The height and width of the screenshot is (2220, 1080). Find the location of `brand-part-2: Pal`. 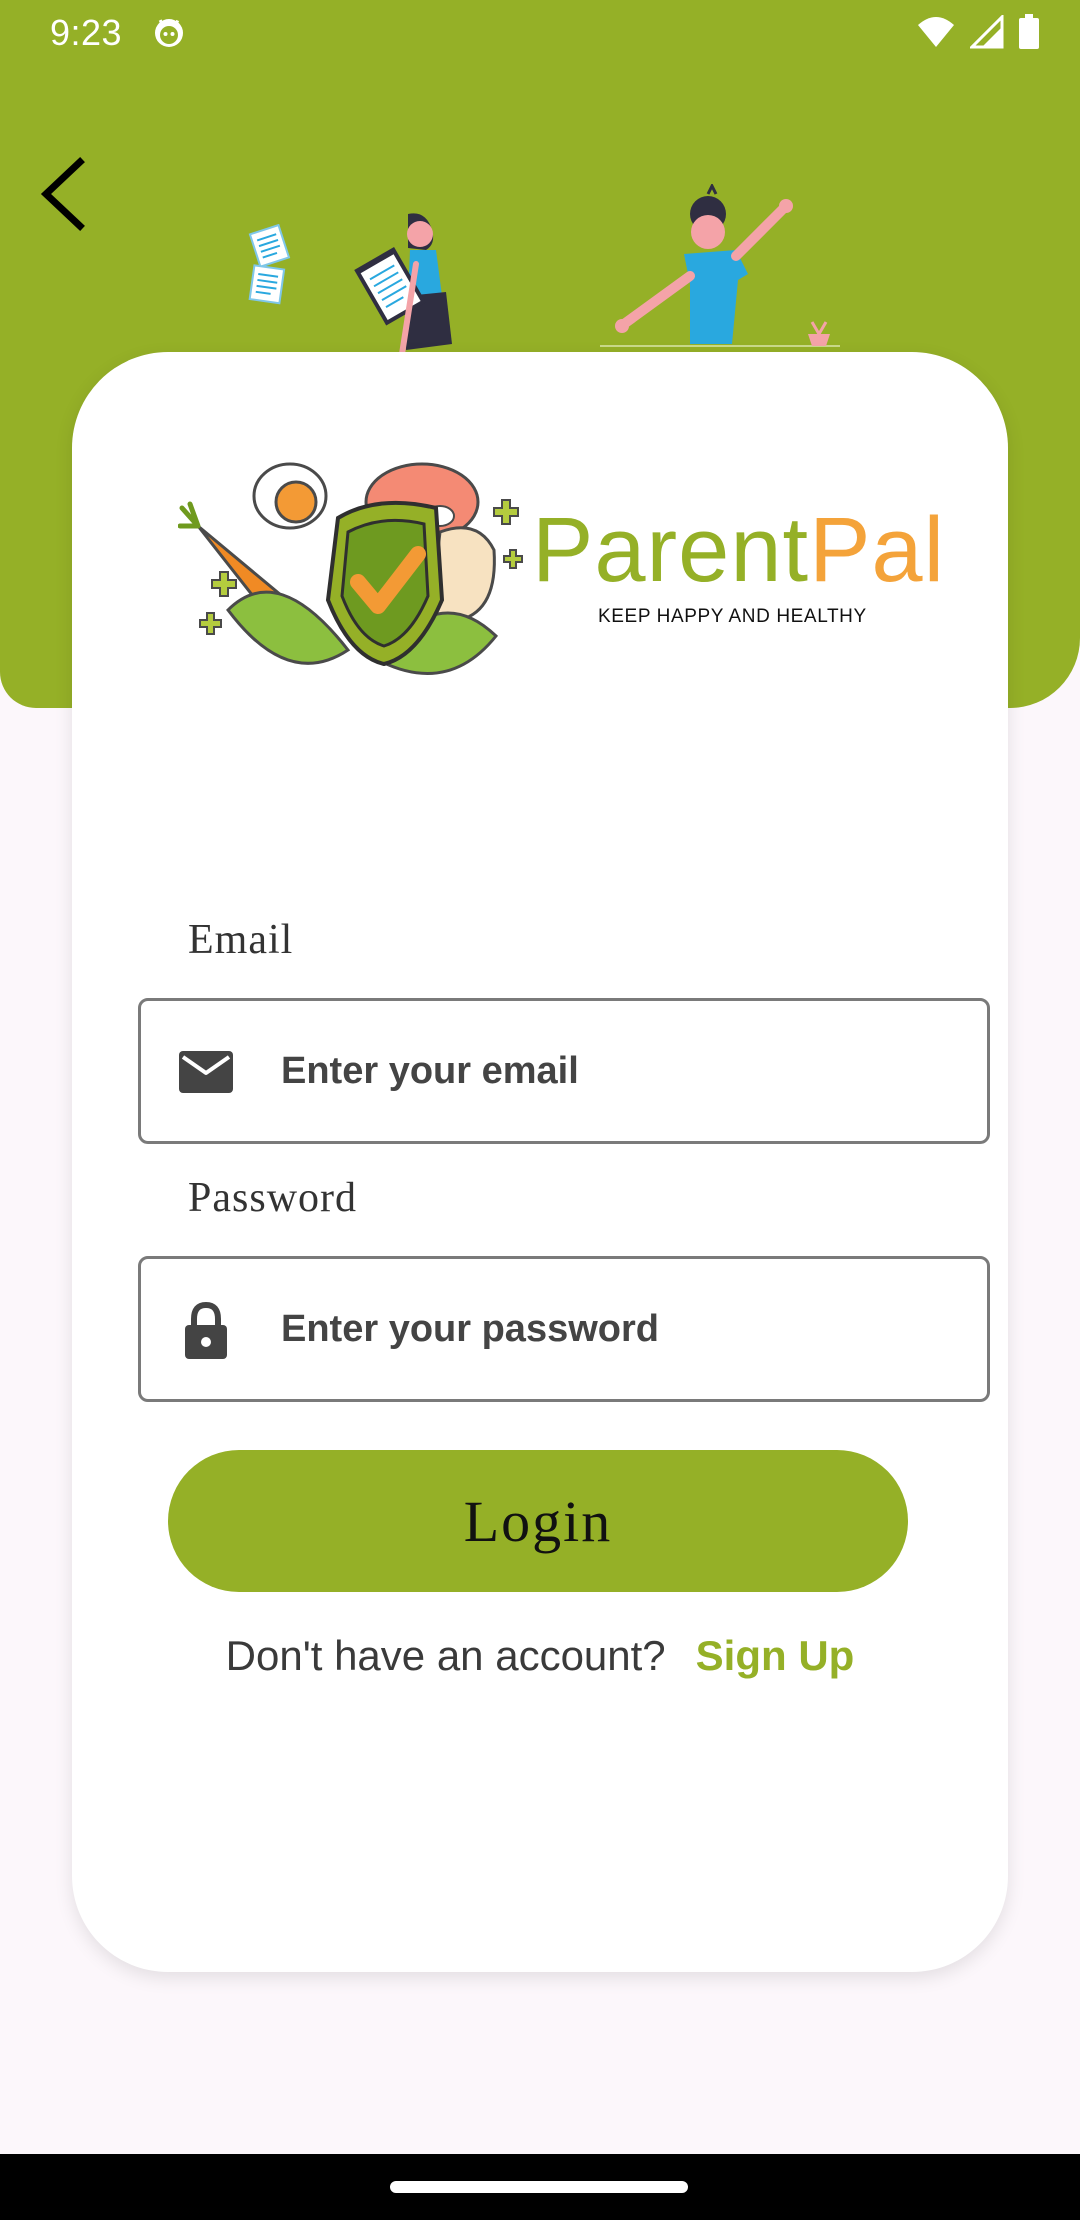

brand-part-2: Pal is located at coordinates (877, 550).